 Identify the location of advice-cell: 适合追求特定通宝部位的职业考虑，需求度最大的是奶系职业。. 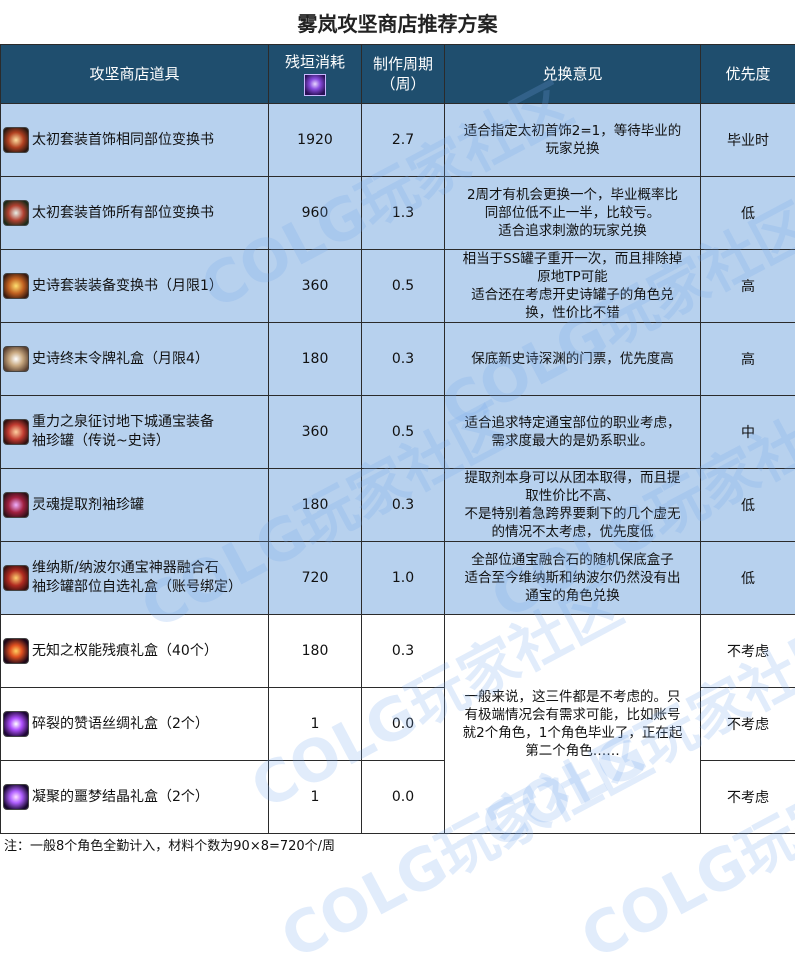
(573, 432).